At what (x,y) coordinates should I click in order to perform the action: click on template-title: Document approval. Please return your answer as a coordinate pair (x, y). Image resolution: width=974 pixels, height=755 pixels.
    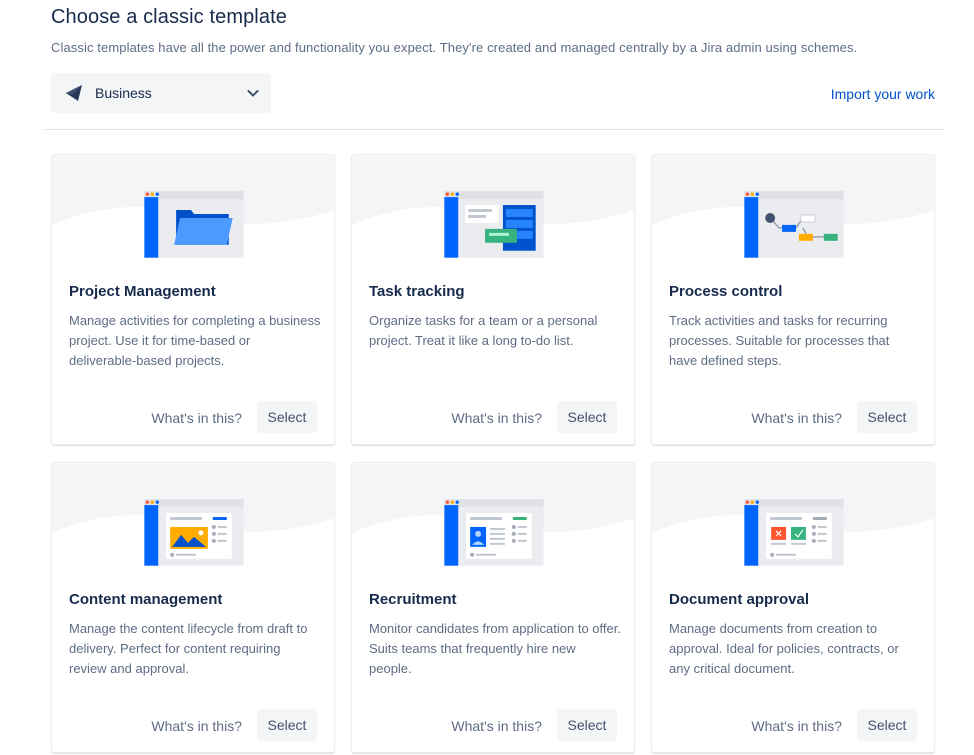
    Looking at the image, I should click on (739, 599).